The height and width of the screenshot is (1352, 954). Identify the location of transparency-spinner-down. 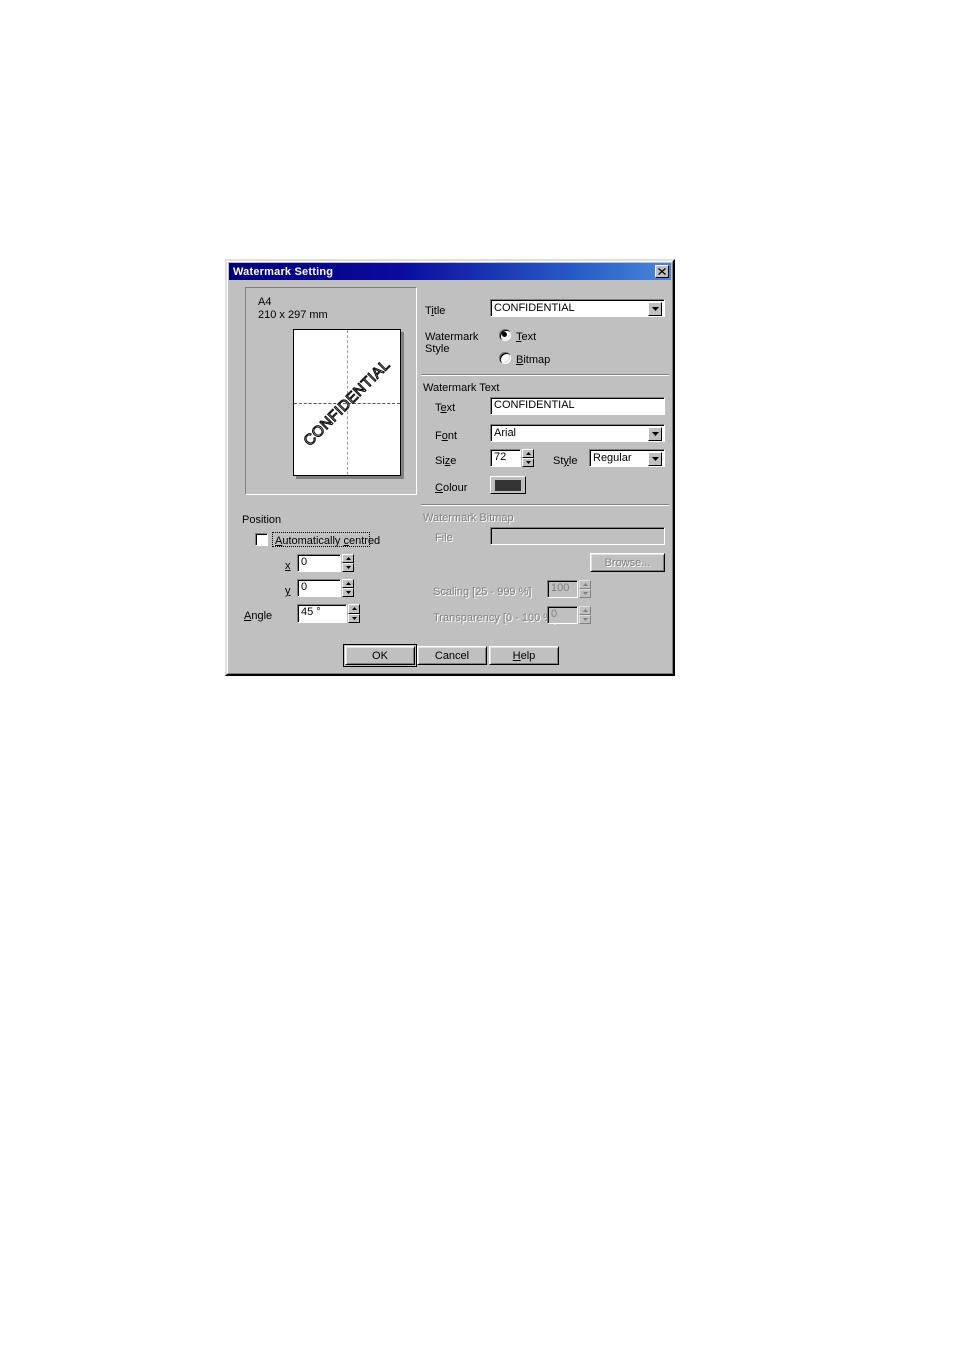
(585, 619).